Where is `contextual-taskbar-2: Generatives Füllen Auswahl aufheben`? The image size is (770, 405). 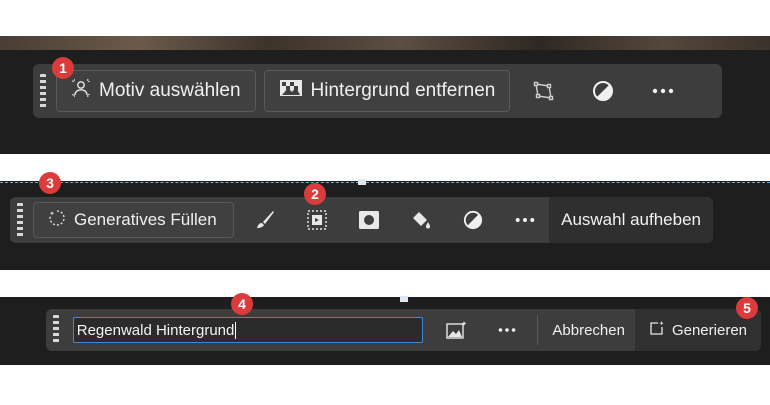
contextual-taskbar-2: Generatives Füllen Auswahl aufheben is located at coordinates (361, 220).